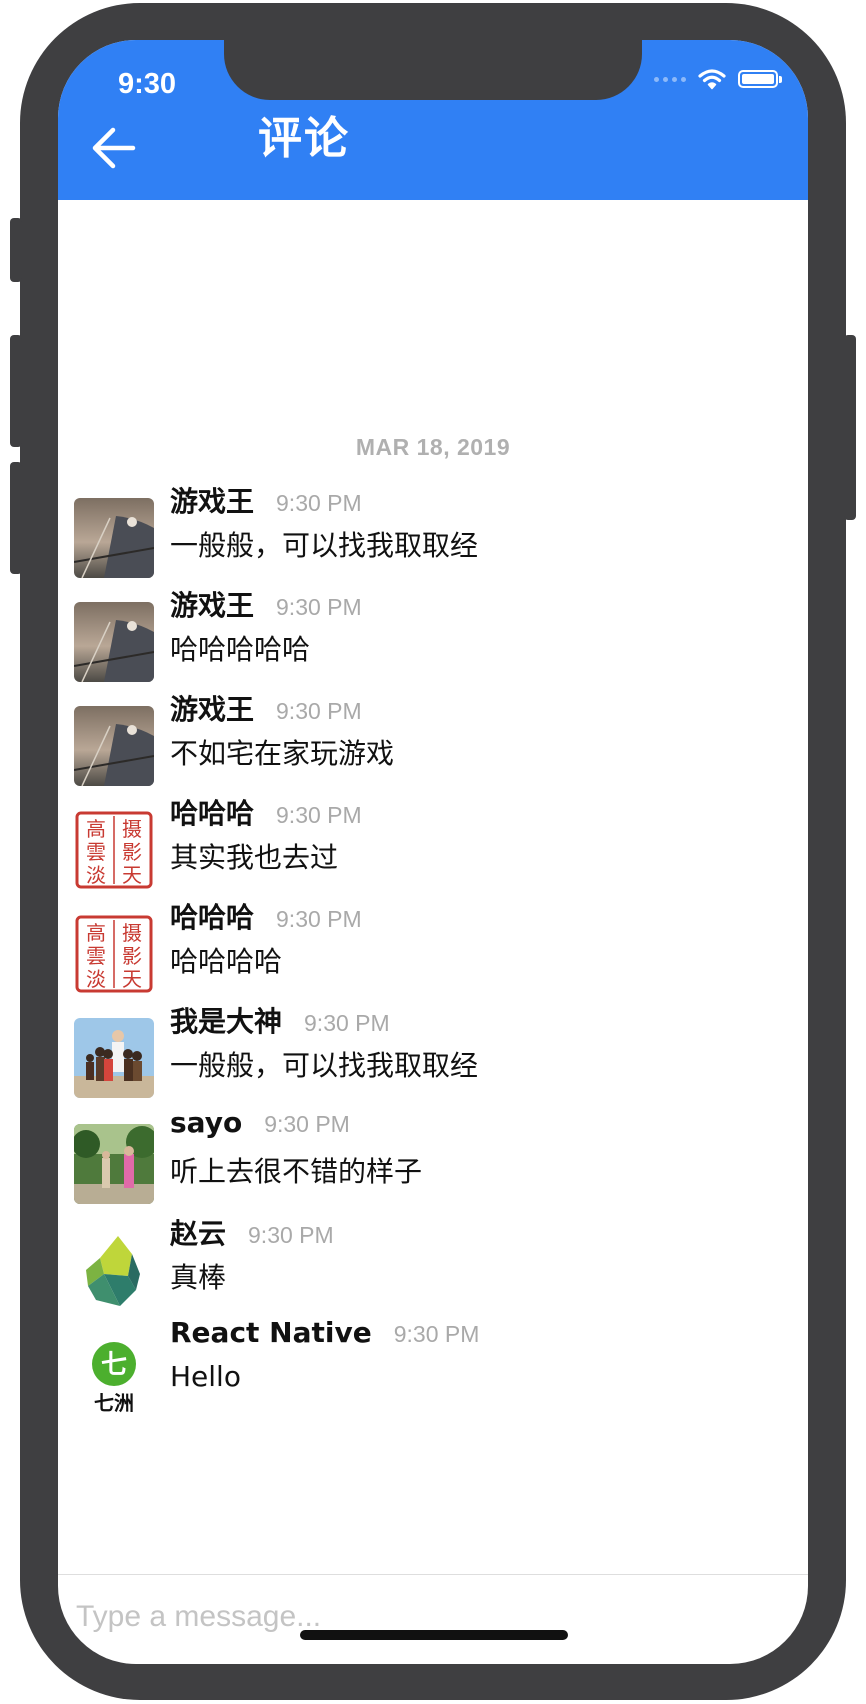 The image size is (866, 1704). I want to click on message-item: 摄 影 天 高 雲 淡 哈哈哈 9:30 PM 哈哈哈哈, so click(424, 946).